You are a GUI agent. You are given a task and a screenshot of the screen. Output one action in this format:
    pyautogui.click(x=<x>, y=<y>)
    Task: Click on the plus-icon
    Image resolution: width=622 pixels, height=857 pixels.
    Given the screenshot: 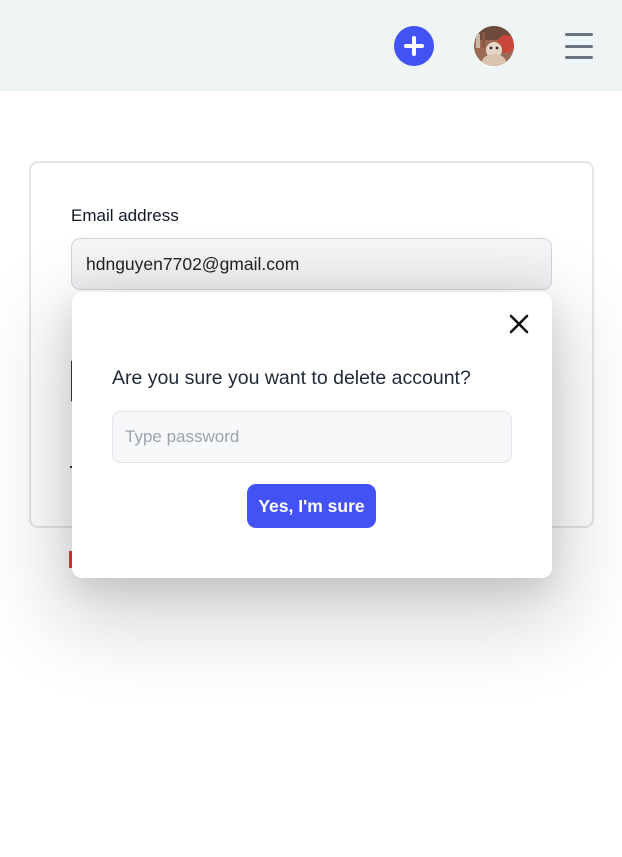 What is the action you would take?
    pyautogui.click(x=414, y=46)
    